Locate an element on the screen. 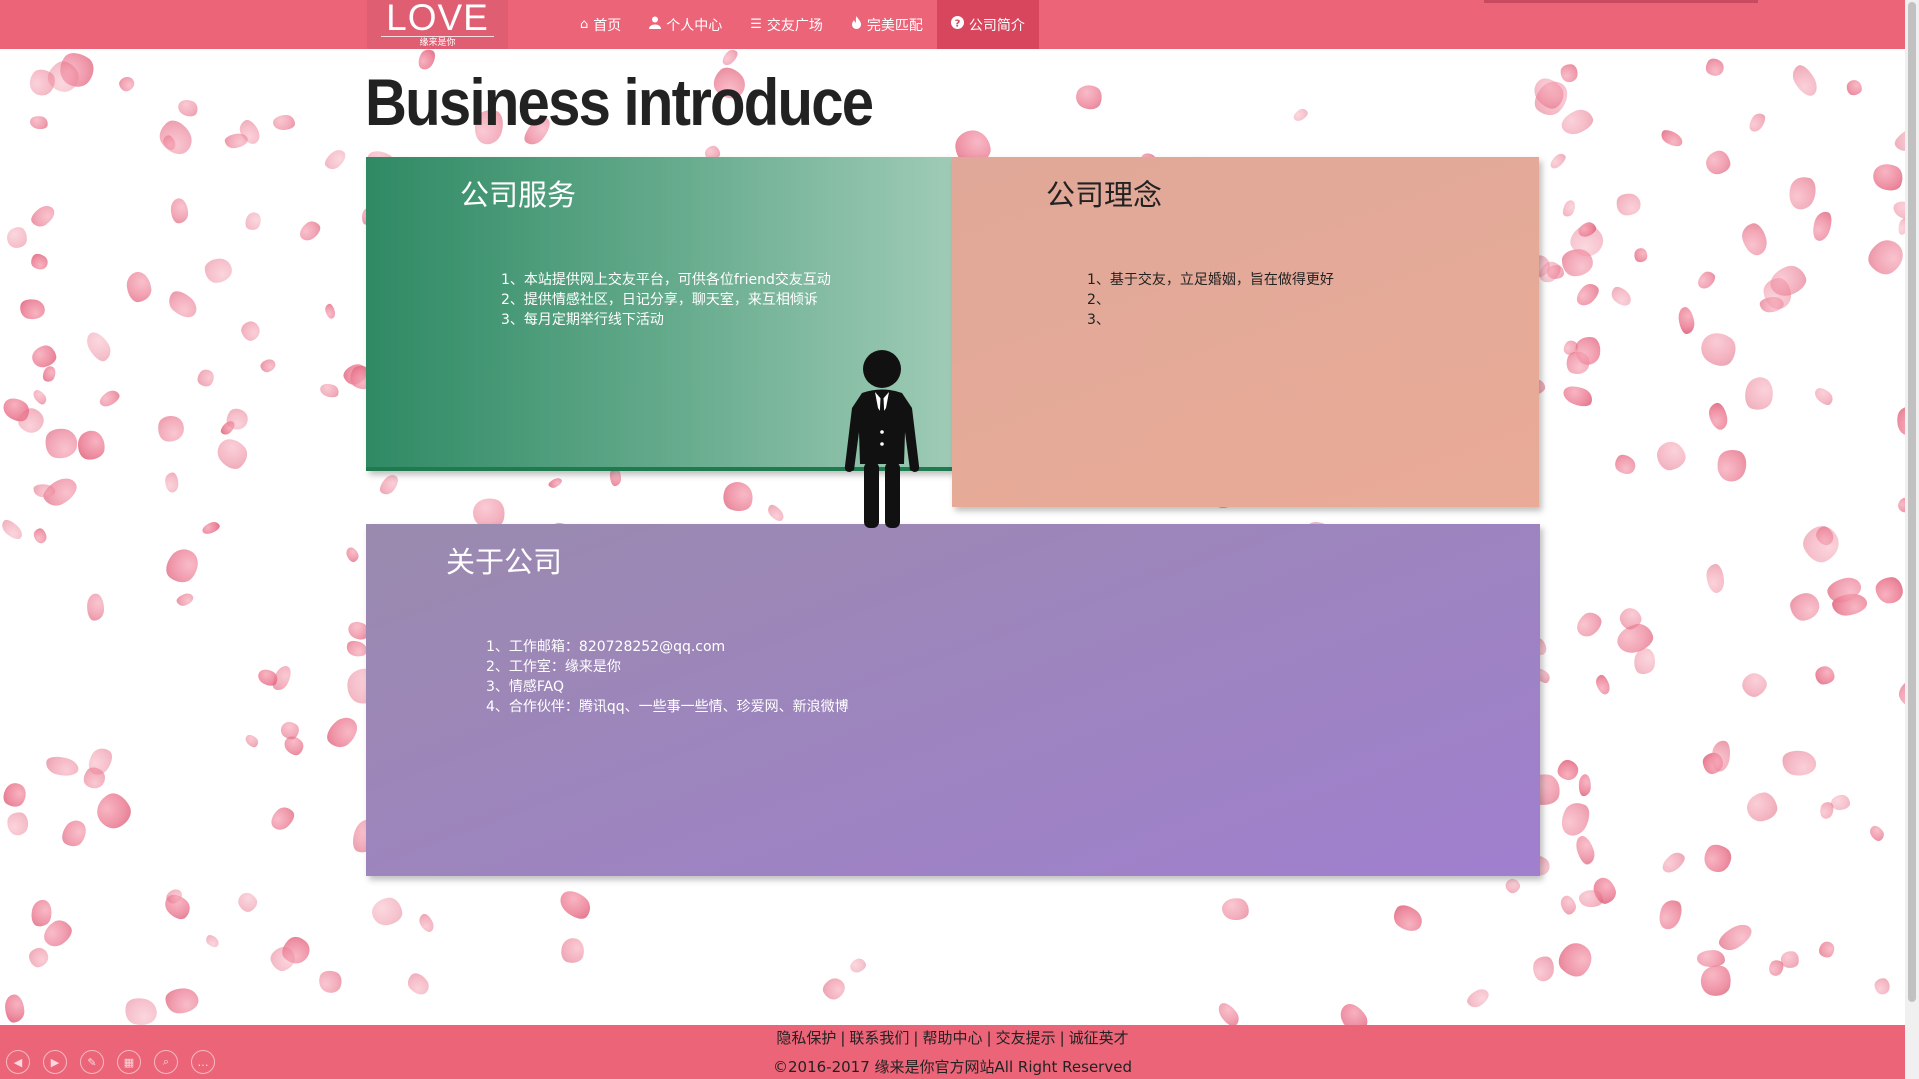  nav-item-home: ⌂ 首页 is located at coordinates (600, 24).